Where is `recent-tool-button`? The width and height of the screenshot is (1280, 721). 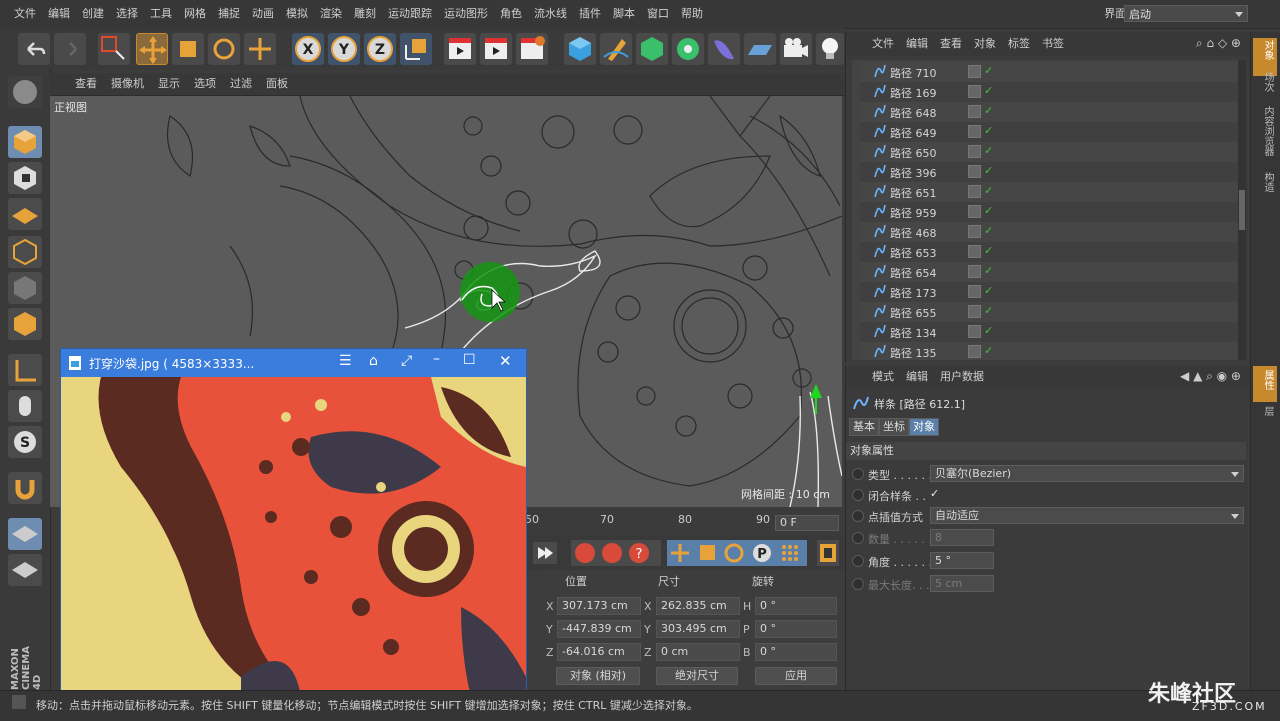
recent-tool-button is located at coordinates (260, 49).